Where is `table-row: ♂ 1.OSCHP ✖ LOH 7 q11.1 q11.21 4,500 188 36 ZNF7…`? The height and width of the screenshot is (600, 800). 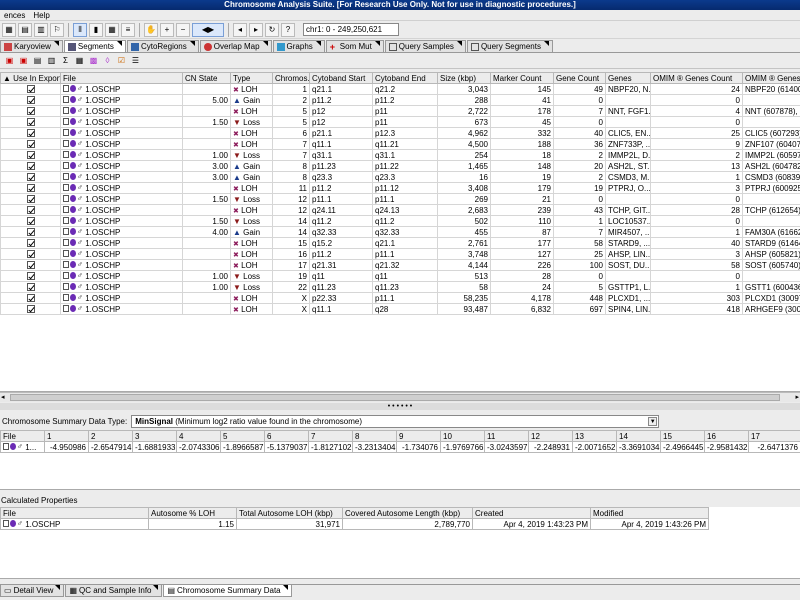 table-row: ♂ 1.OSCHP ✖ LOH 7 q11.1 q11.21 4,500 188 36 ZNF7… is located at coordinates (400, 144).